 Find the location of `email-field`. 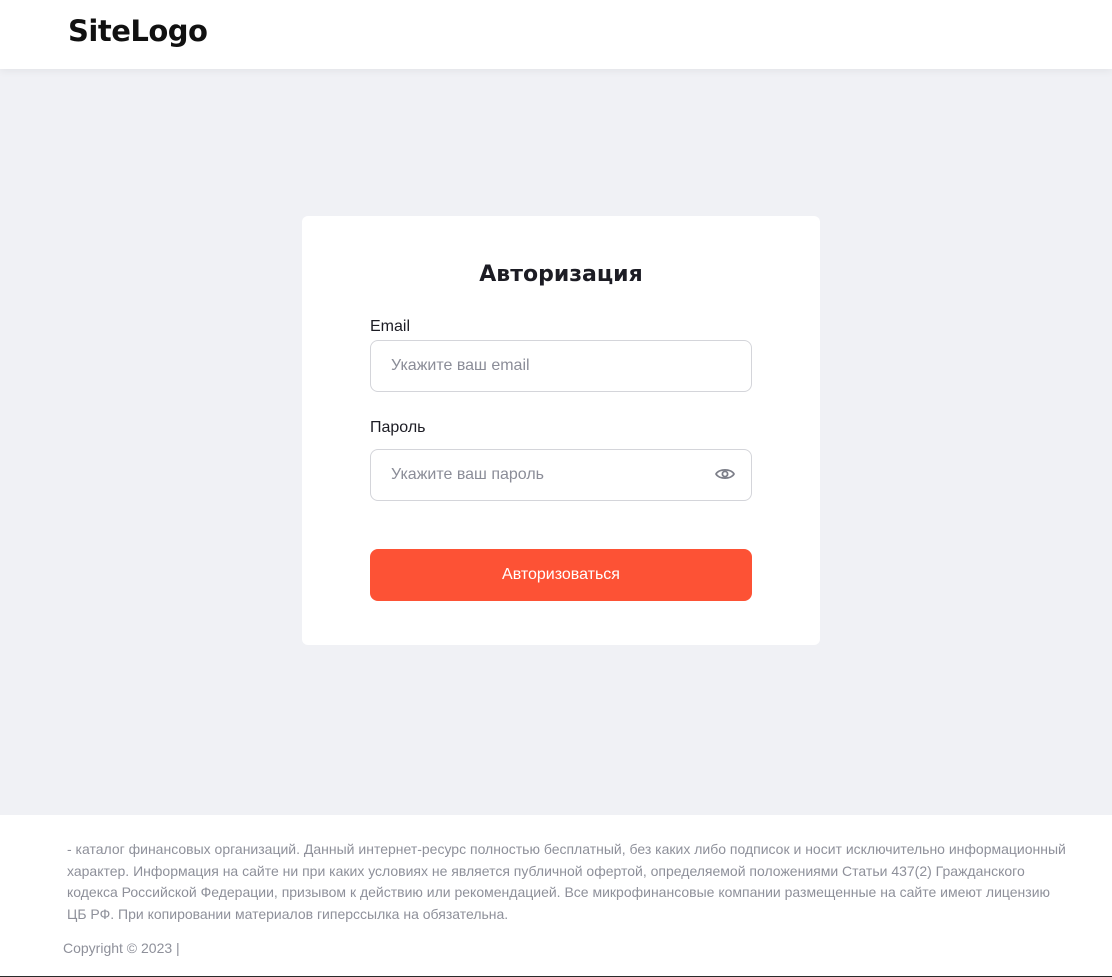

email-field is located at coordinates (561, 366).